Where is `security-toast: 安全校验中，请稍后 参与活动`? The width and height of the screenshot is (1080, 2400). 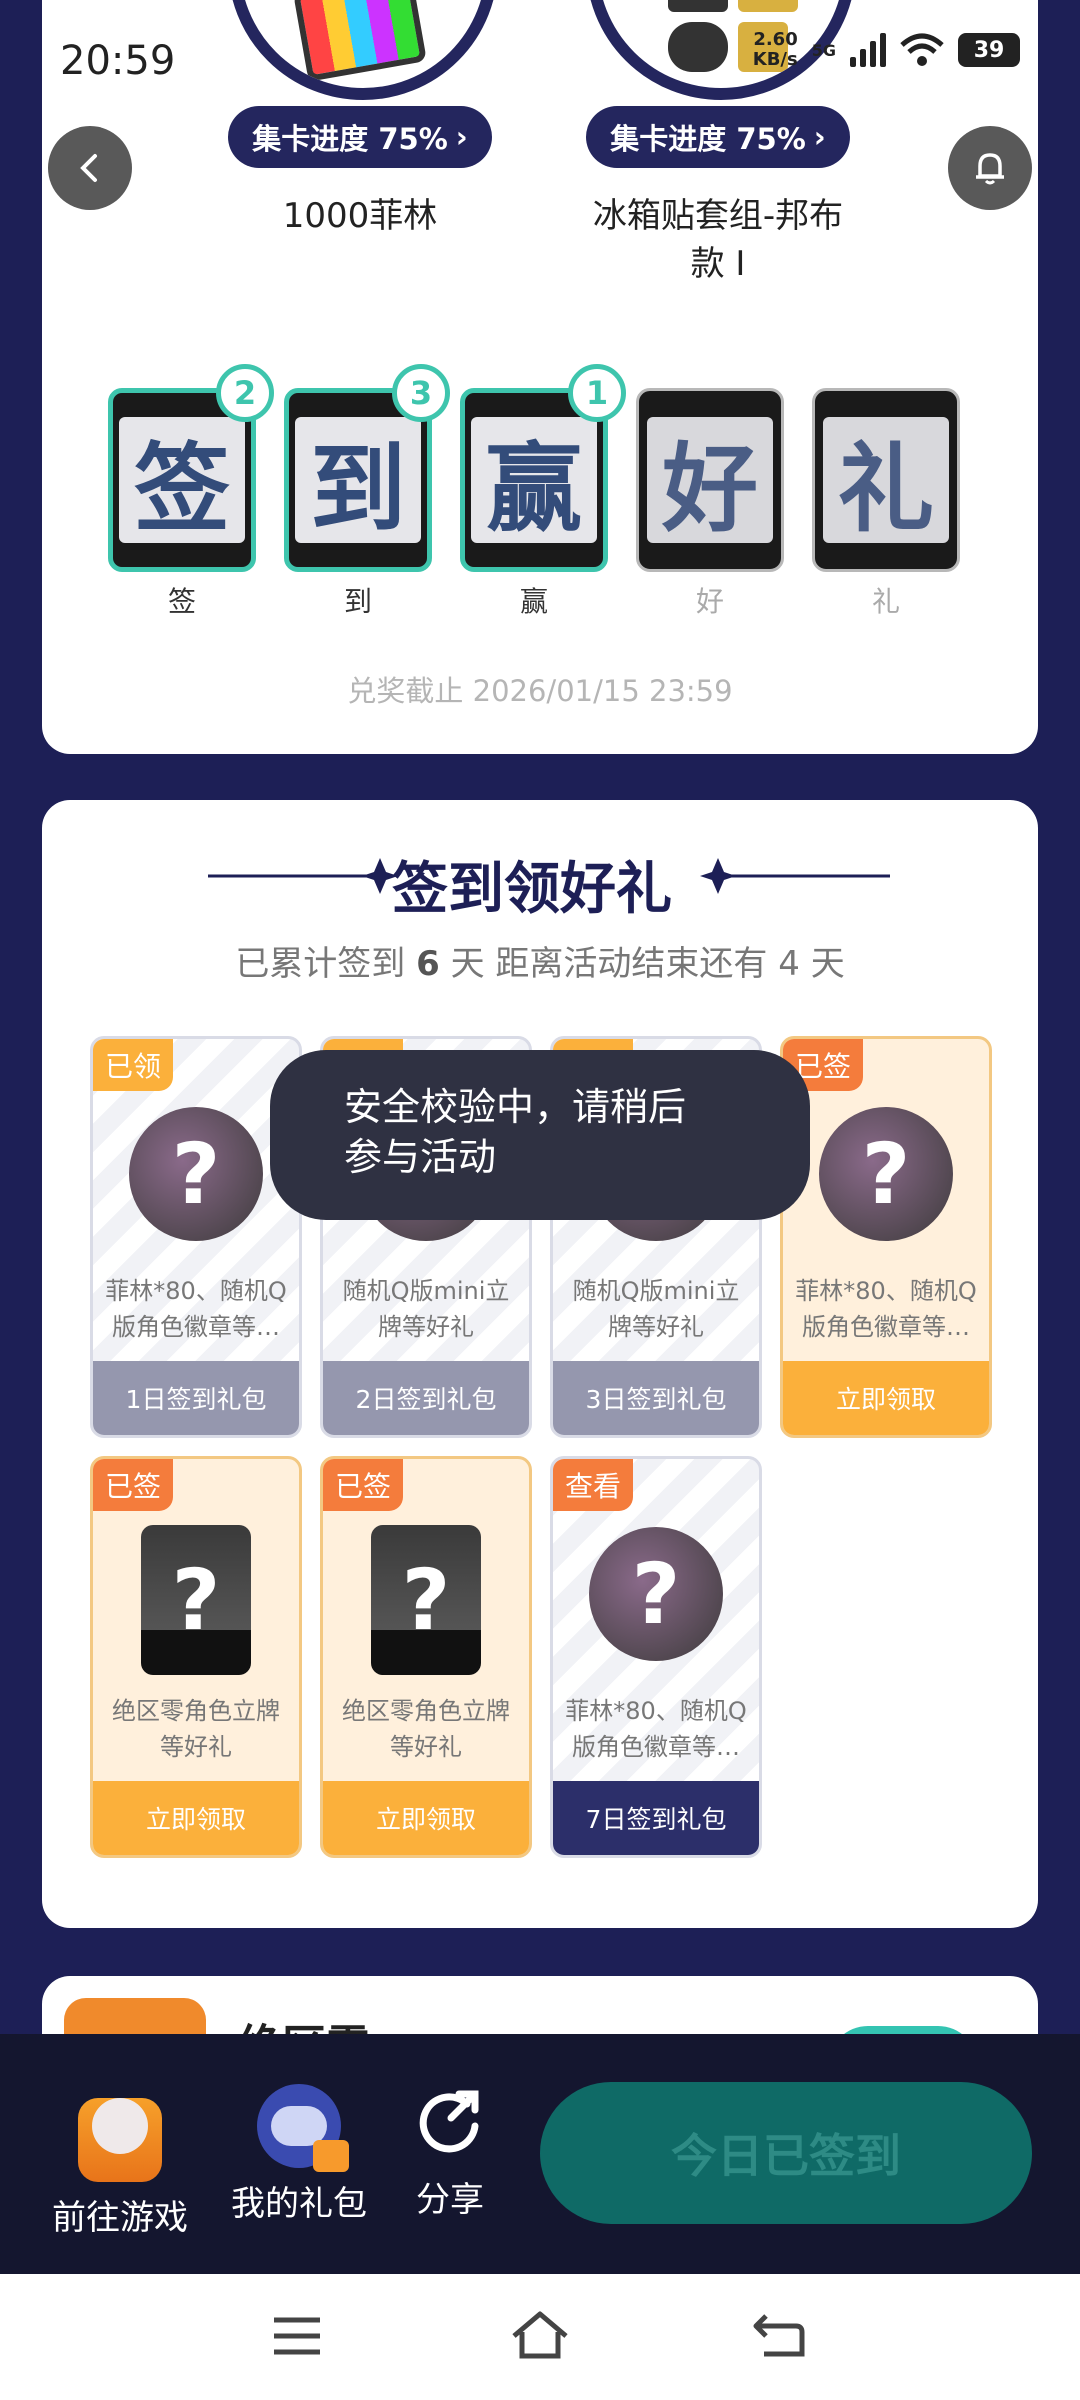 security-toast: 安全校验中，请稍后 参与活动 is located at coordinates (540, 1135).